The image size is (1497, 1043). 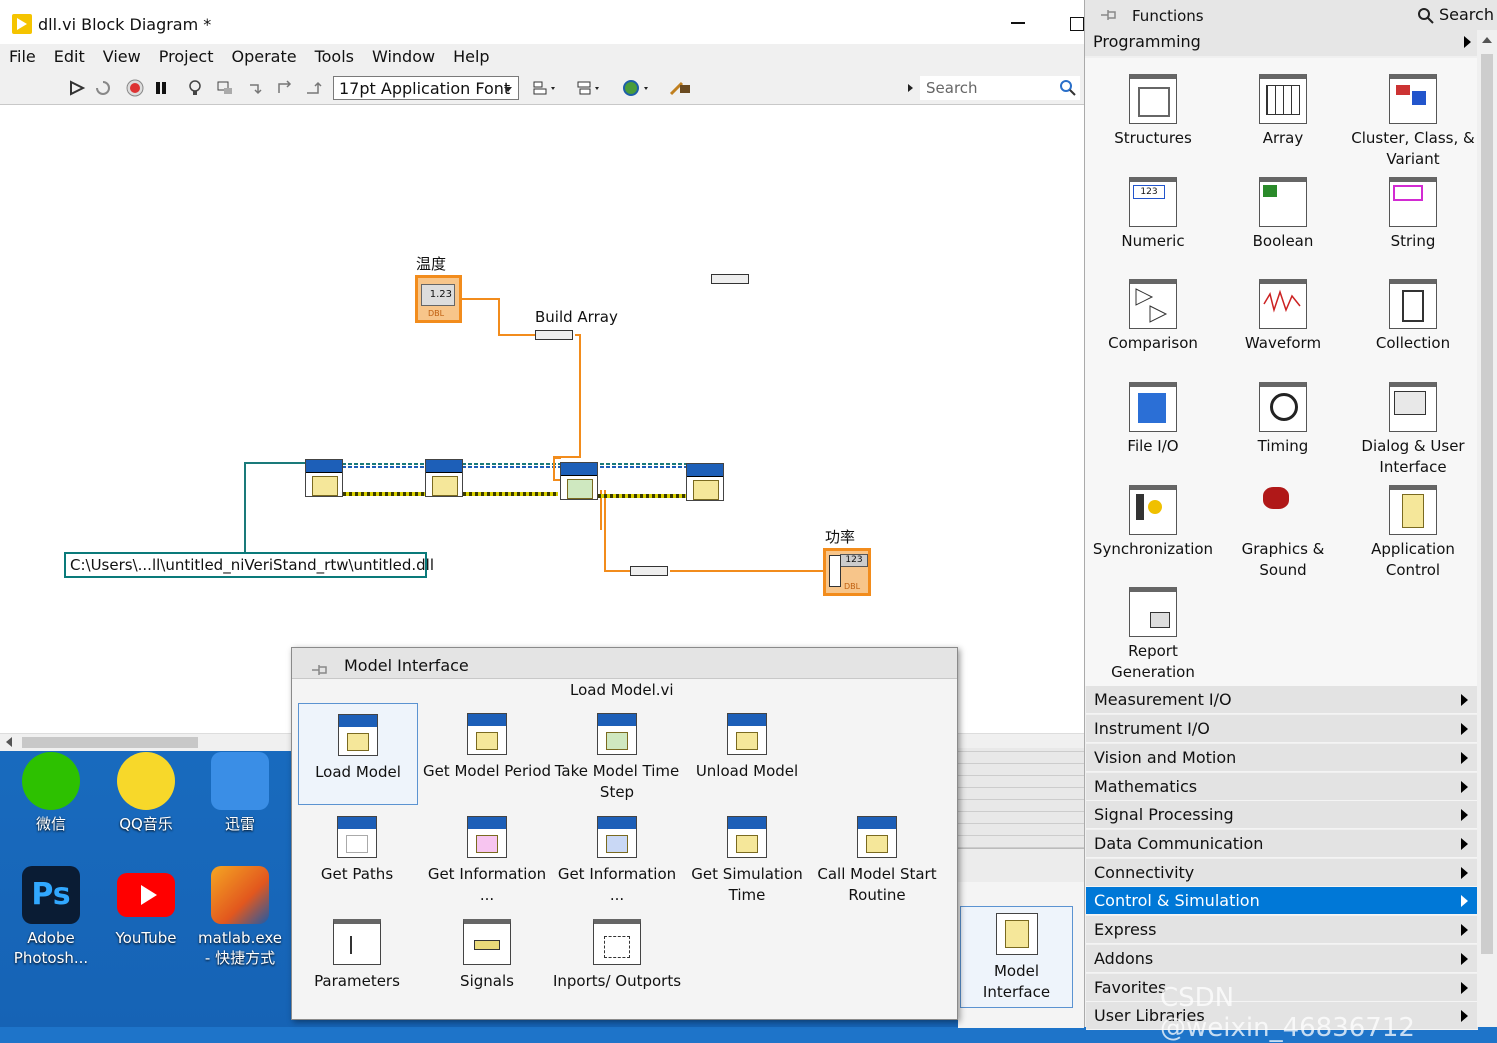 What do you see at coordinates (50, 824) in the screenshot?
I see `desktop-icon-label: 微信` at bounding box center [50, 824].